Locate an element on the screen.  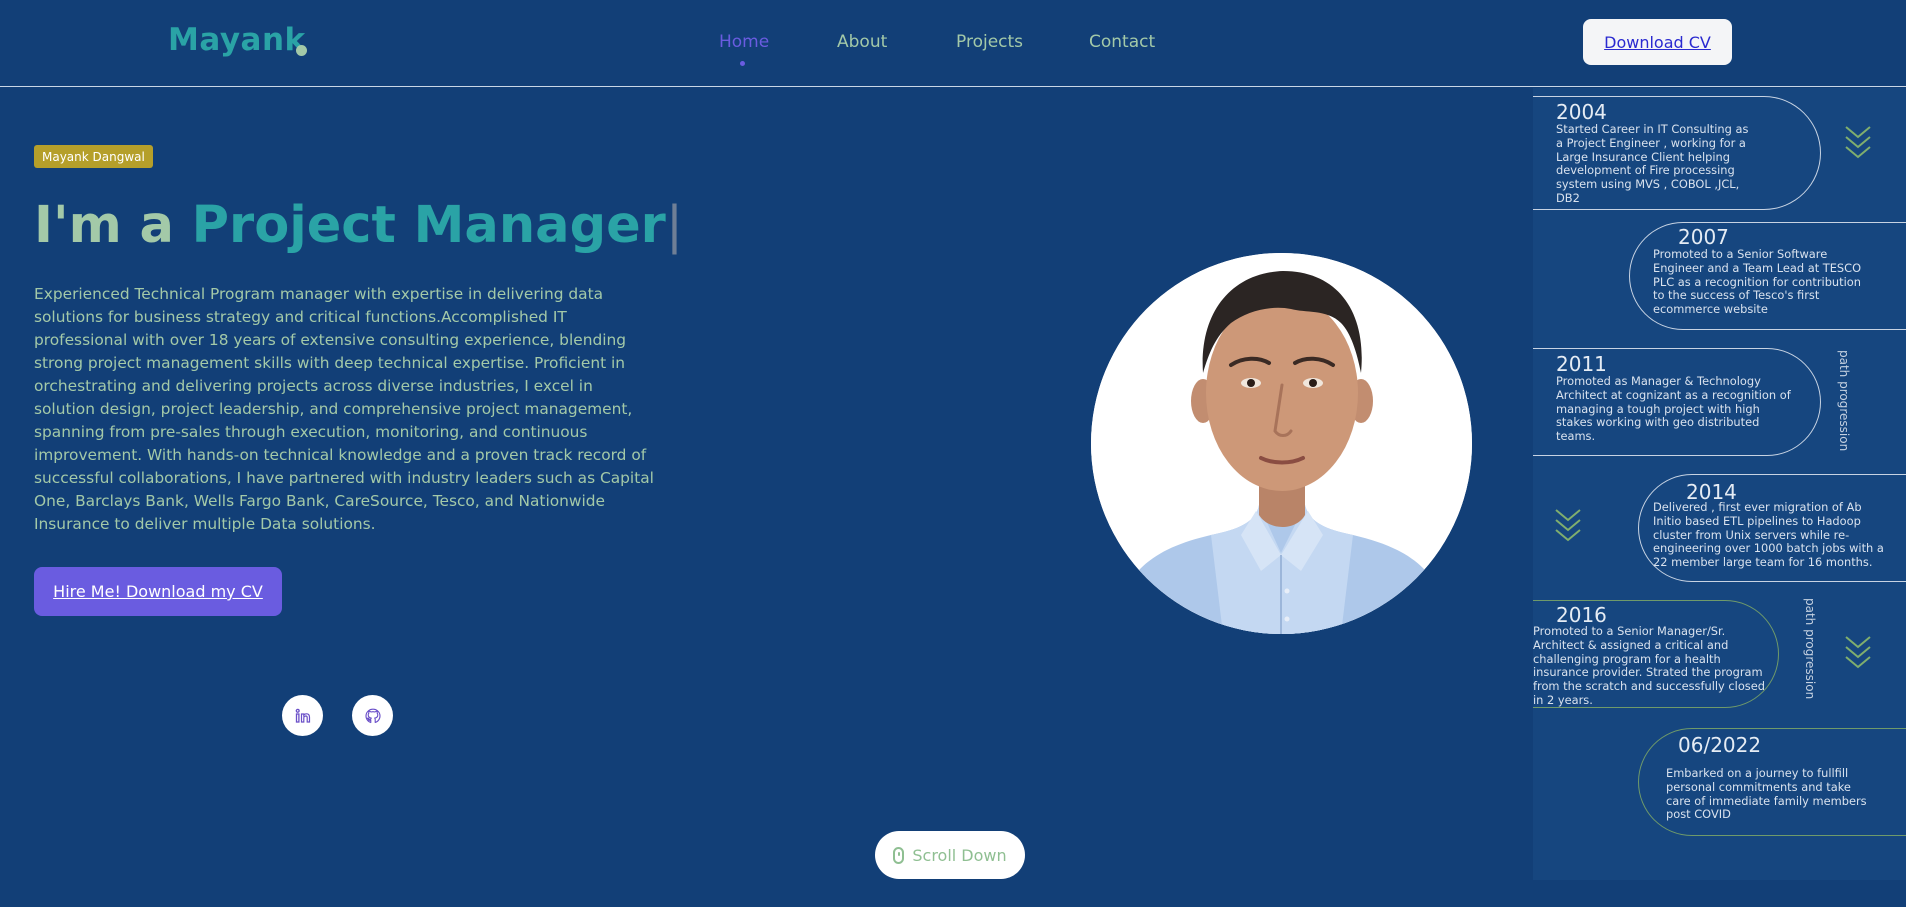
scroll-down-label: Scroll Down is located at coordinates (959, 855).